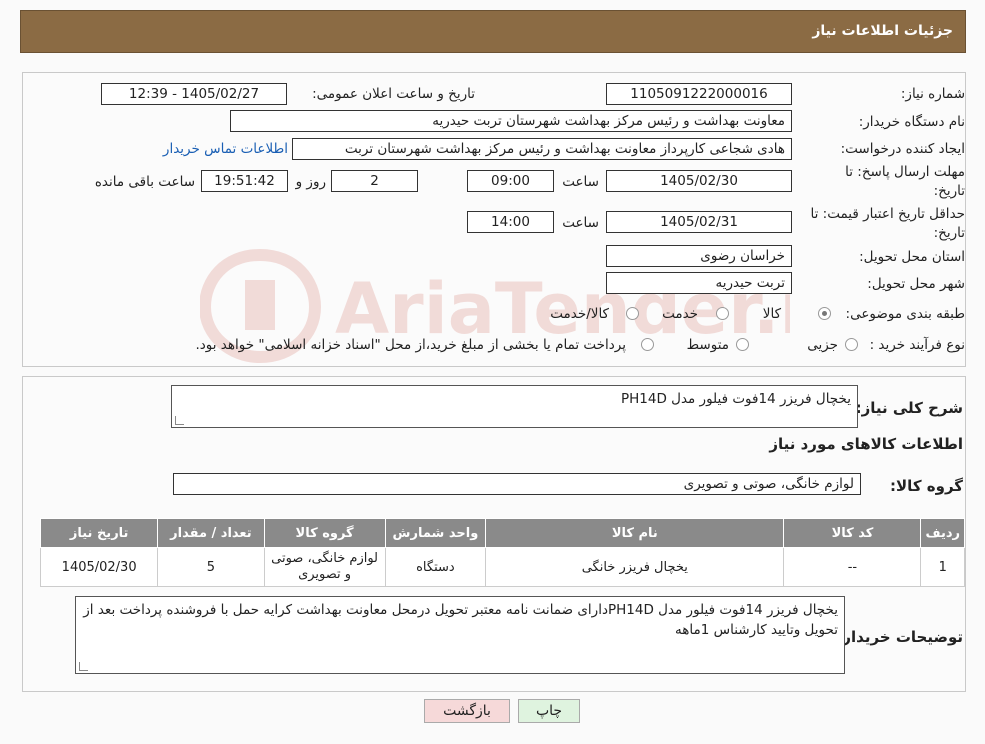 Image resolution: width=985 pixels, height=744 pixels. I want to click on cell-name: یخچال فریزر خانگی, so click(635, 567).